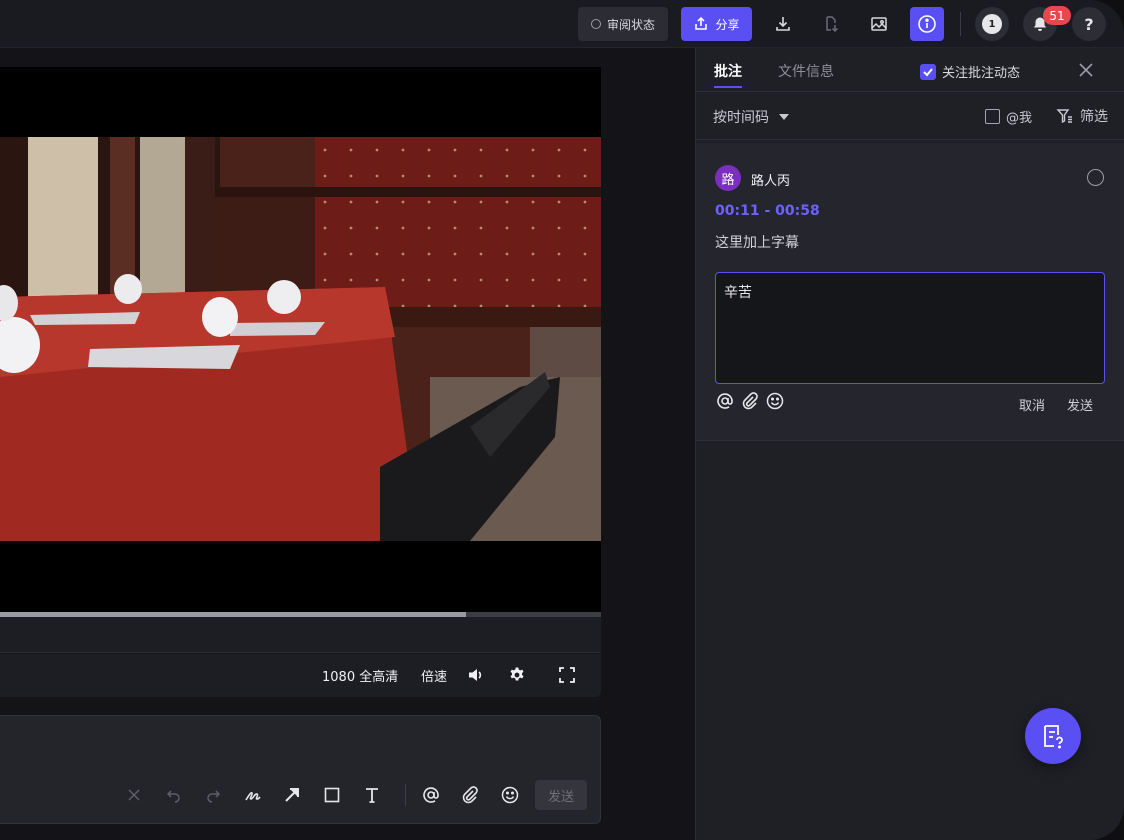 This screenshot has height=840, width=1124. I want to click on volume-icon, so click(475, 675).